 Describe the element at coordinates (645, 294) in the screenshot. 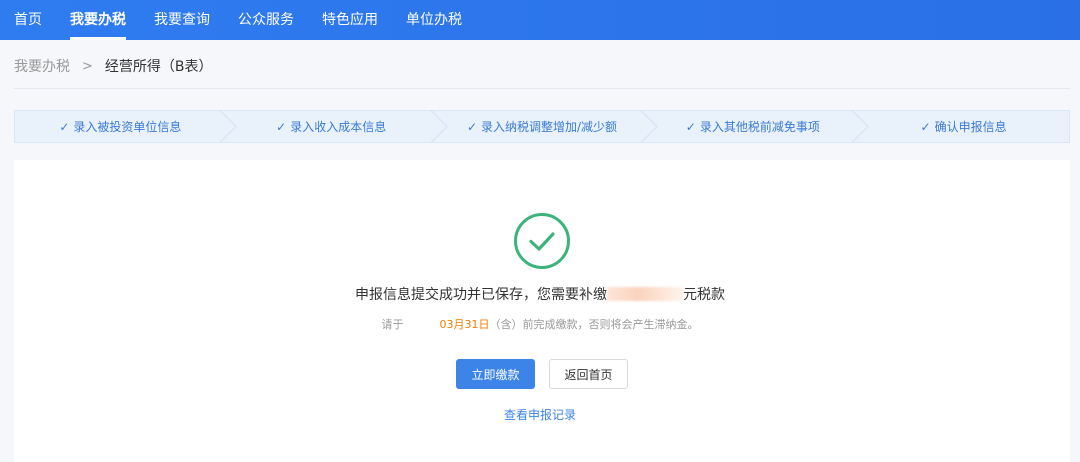

I see `redacted-amount` at that location.